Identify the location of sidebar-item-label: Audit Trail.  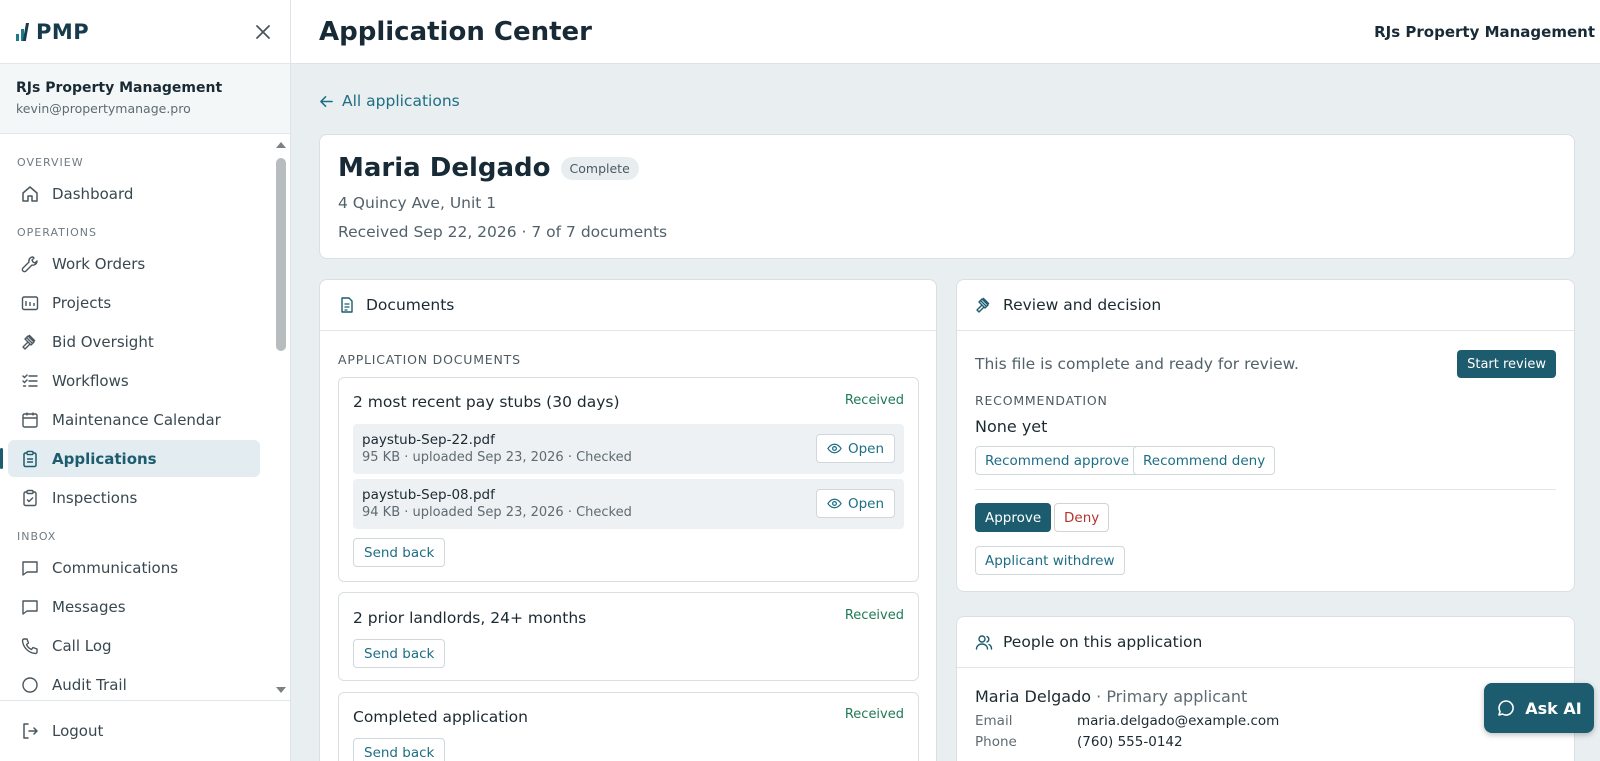
(89, 684).